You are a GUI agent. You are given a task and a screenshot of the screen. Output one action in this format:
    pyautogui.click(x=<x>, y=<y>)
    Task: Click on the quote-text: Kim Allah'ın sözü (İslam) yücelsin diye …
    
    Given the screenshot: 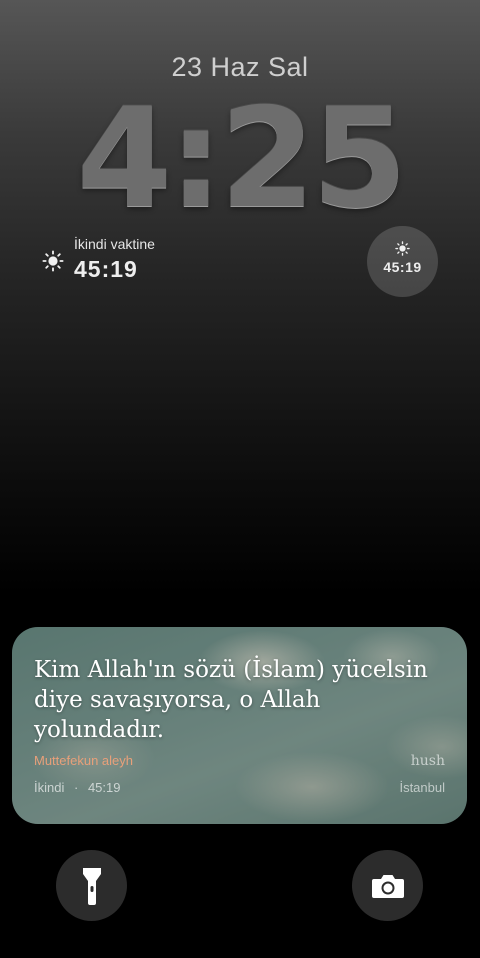 What is the action you would take?
    pyautogui.click(x=231, y=700)
    